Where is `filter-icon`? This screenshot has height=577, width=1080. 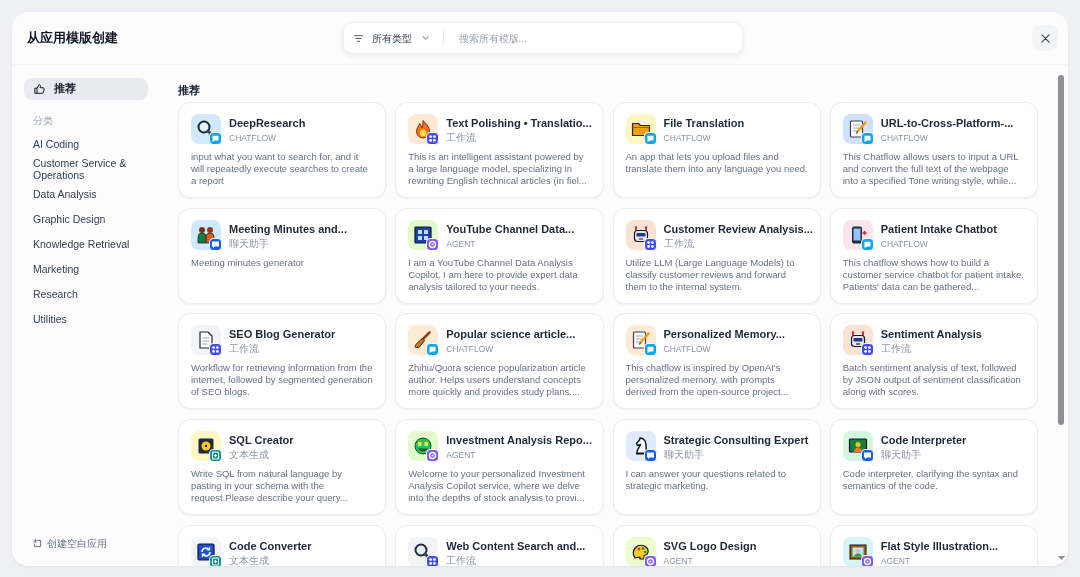
filter-icon is located at coordinates (358, 38).